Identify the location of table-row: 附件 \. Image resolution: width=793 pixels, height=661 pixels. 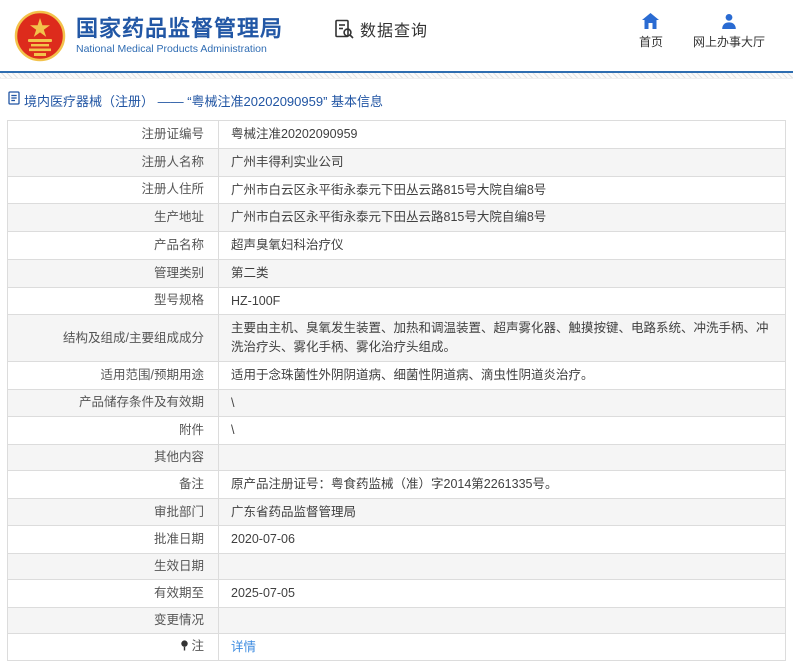
(396, 430).